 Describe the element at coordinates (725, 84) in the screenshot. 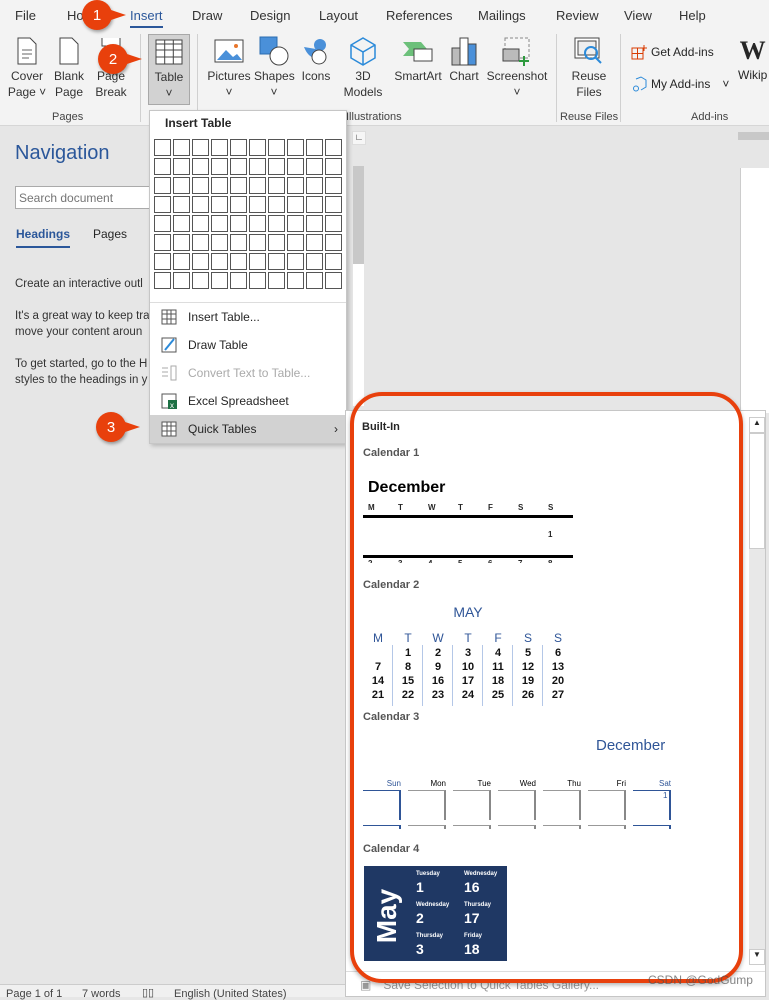

I see `chevron-down-icon: ˅` at that location.